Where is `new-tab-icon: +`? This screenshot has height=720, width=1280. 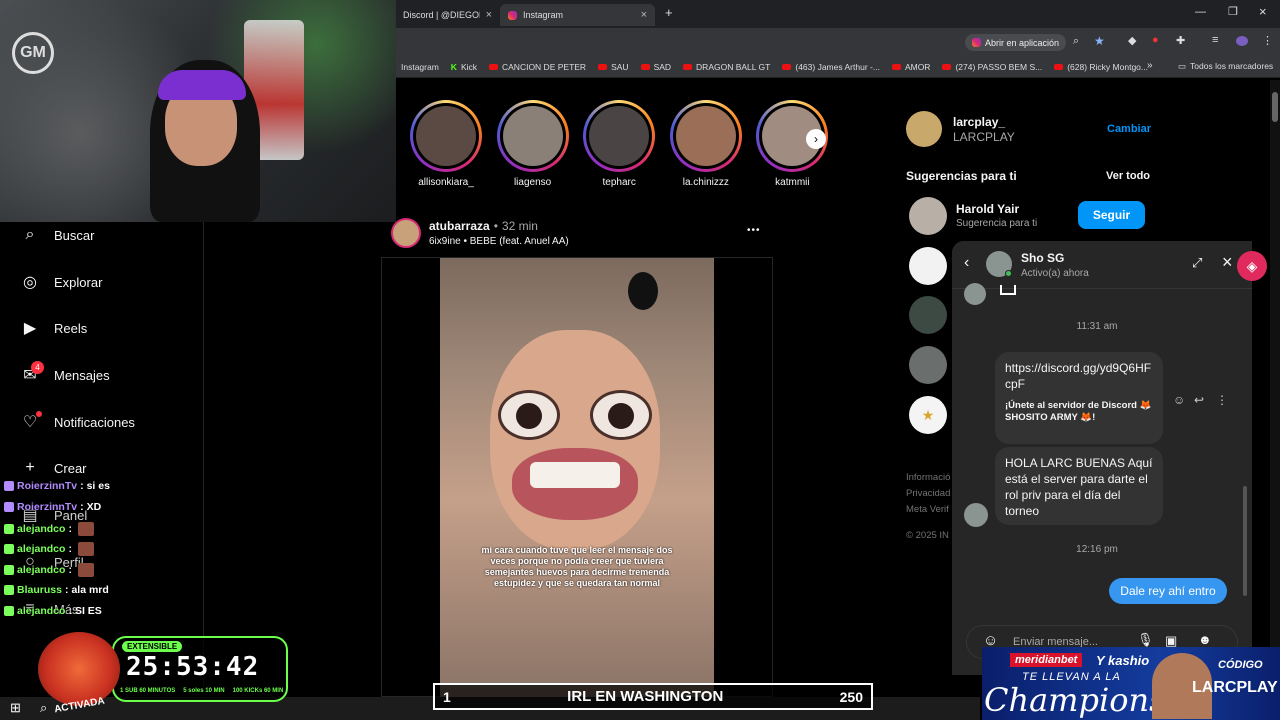 new-tab-icon: + is located at coordinates (669, 12).